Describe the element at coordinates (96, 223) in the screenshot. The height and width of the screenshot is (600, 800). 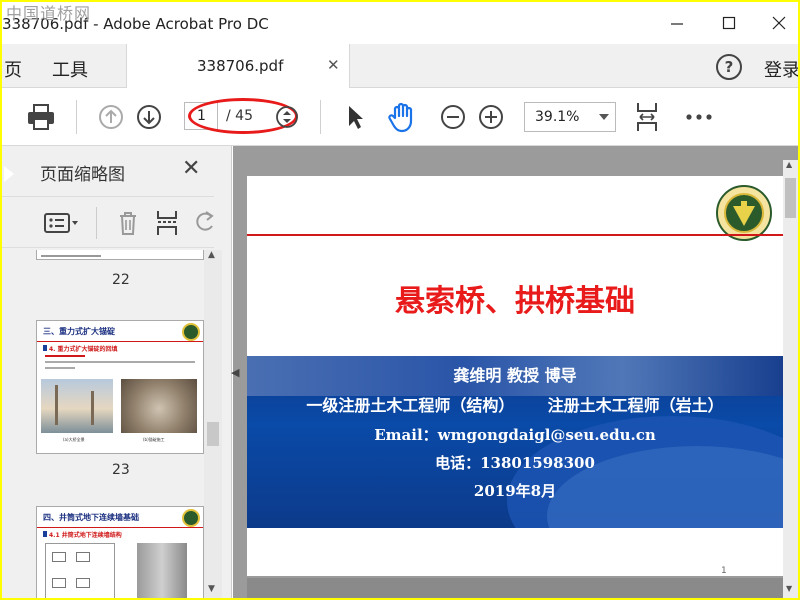
I see `panel-divider` at that location.